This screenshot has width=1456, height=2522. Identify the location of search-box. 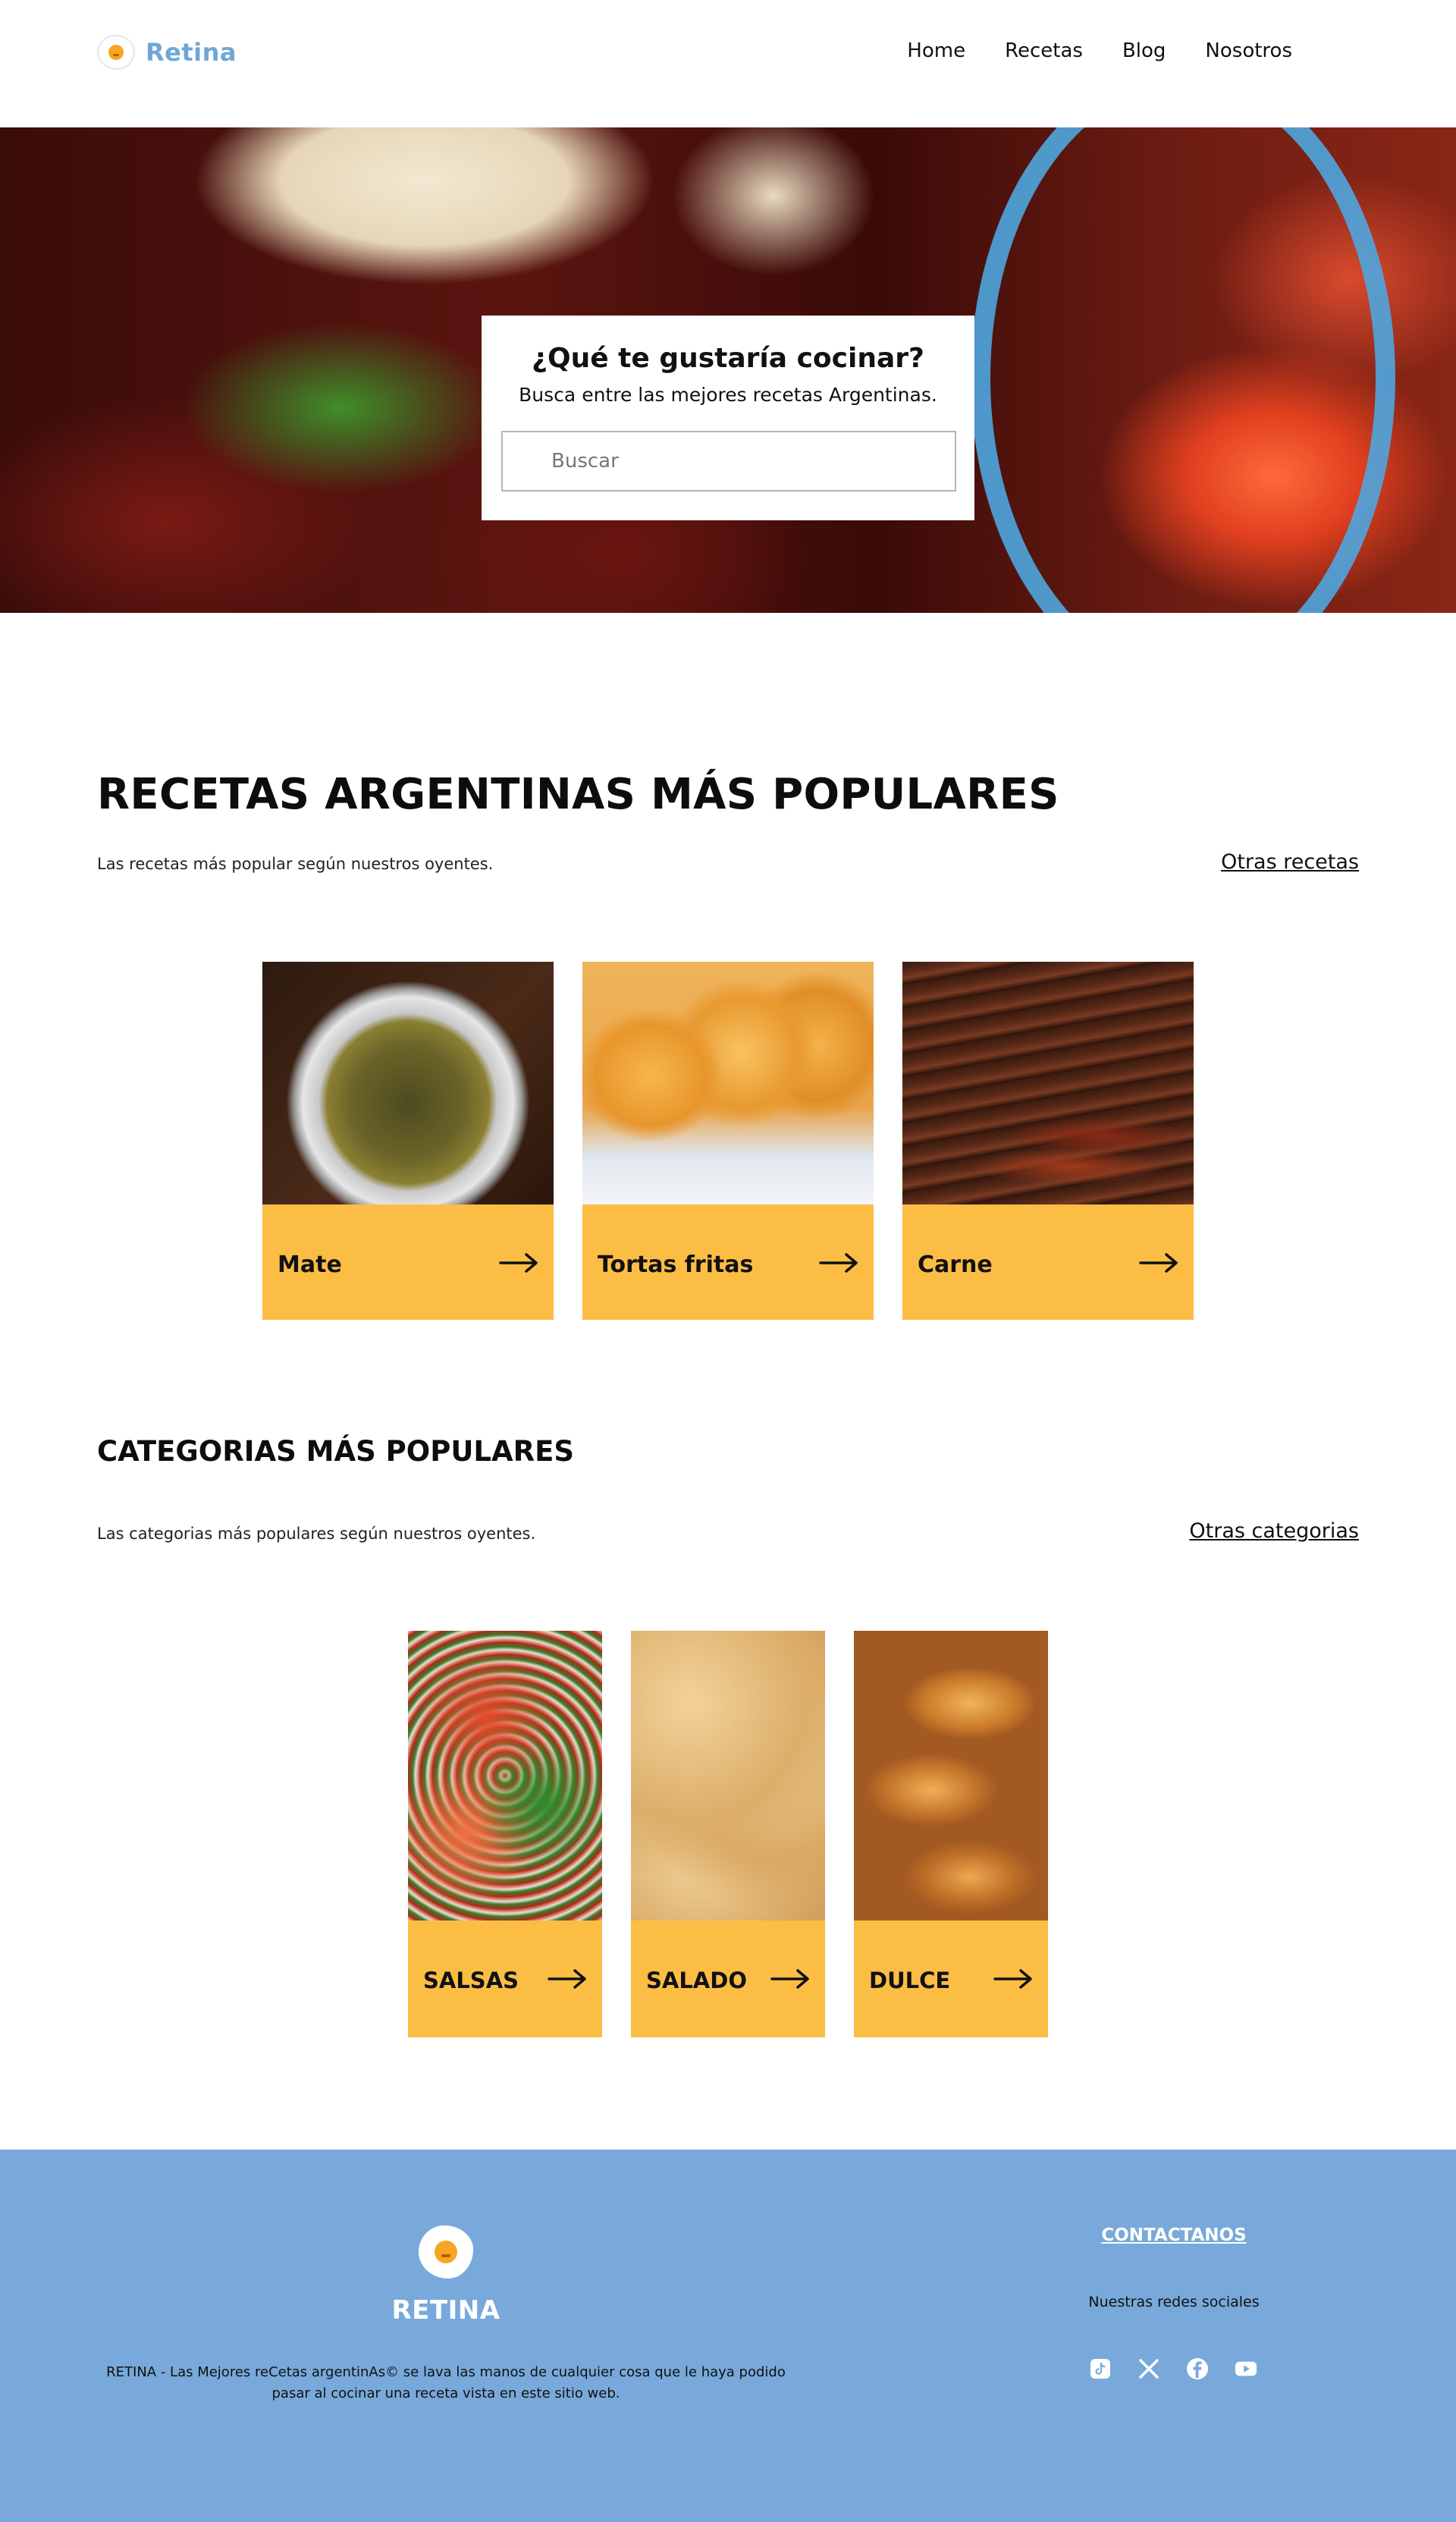
(728, 461).